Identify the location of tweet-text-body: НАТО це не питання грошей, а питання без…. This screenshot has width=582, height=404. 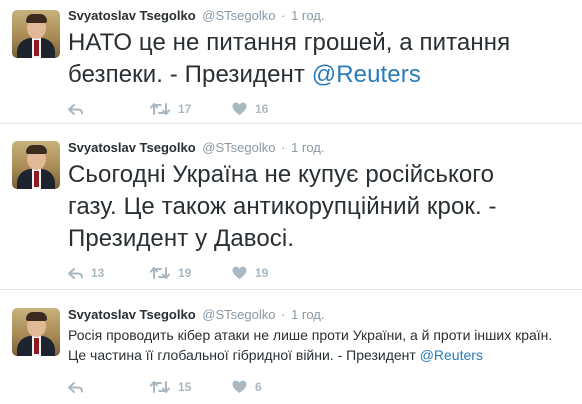
(289, 58).